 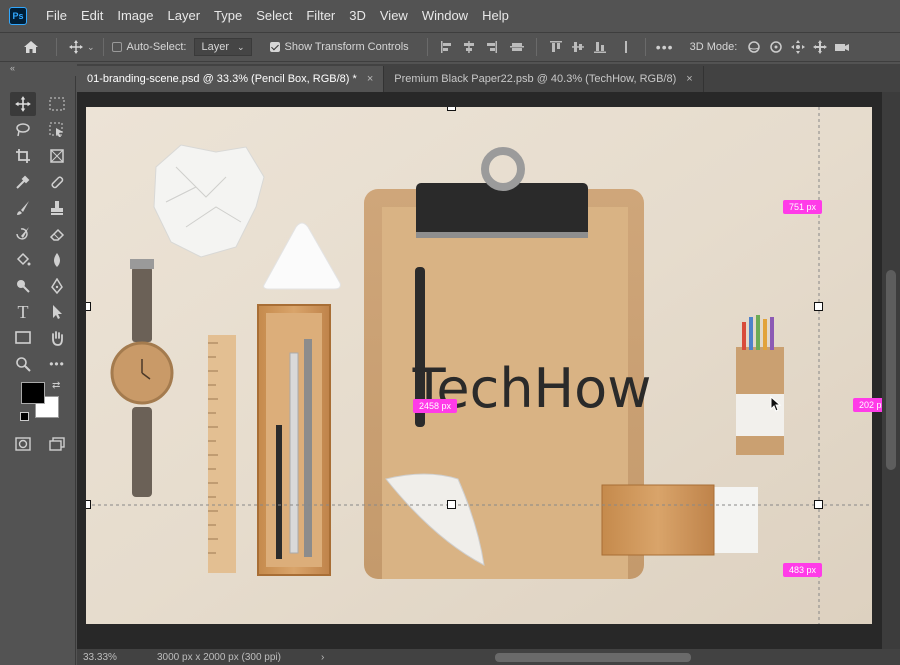 What do you see at coordinates (56, 385) in the screenshot?
I see `swap-colors-icon: ⇄` at bounding box center [56, 385].